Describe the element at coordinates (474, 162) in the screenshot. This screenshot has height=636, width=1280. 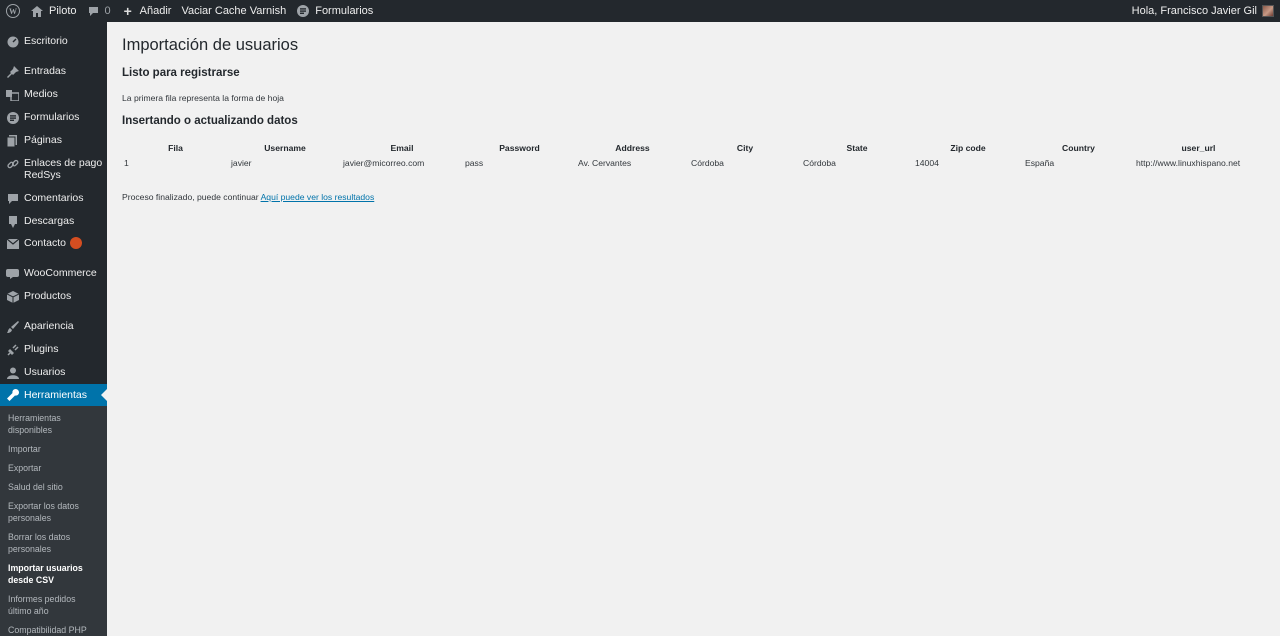
I see `table-cell: pass` at that location.